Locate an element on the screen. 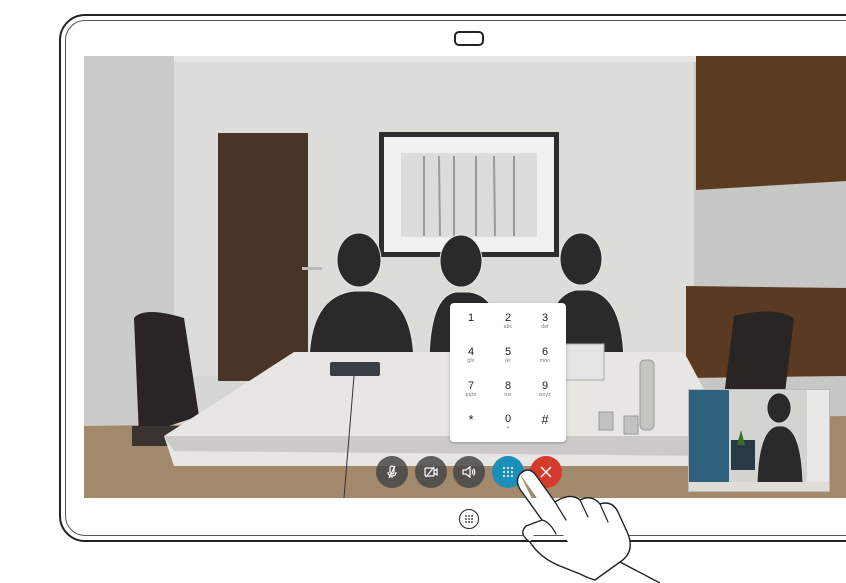  camera-muted-icon is located at coordinates (431, 472).